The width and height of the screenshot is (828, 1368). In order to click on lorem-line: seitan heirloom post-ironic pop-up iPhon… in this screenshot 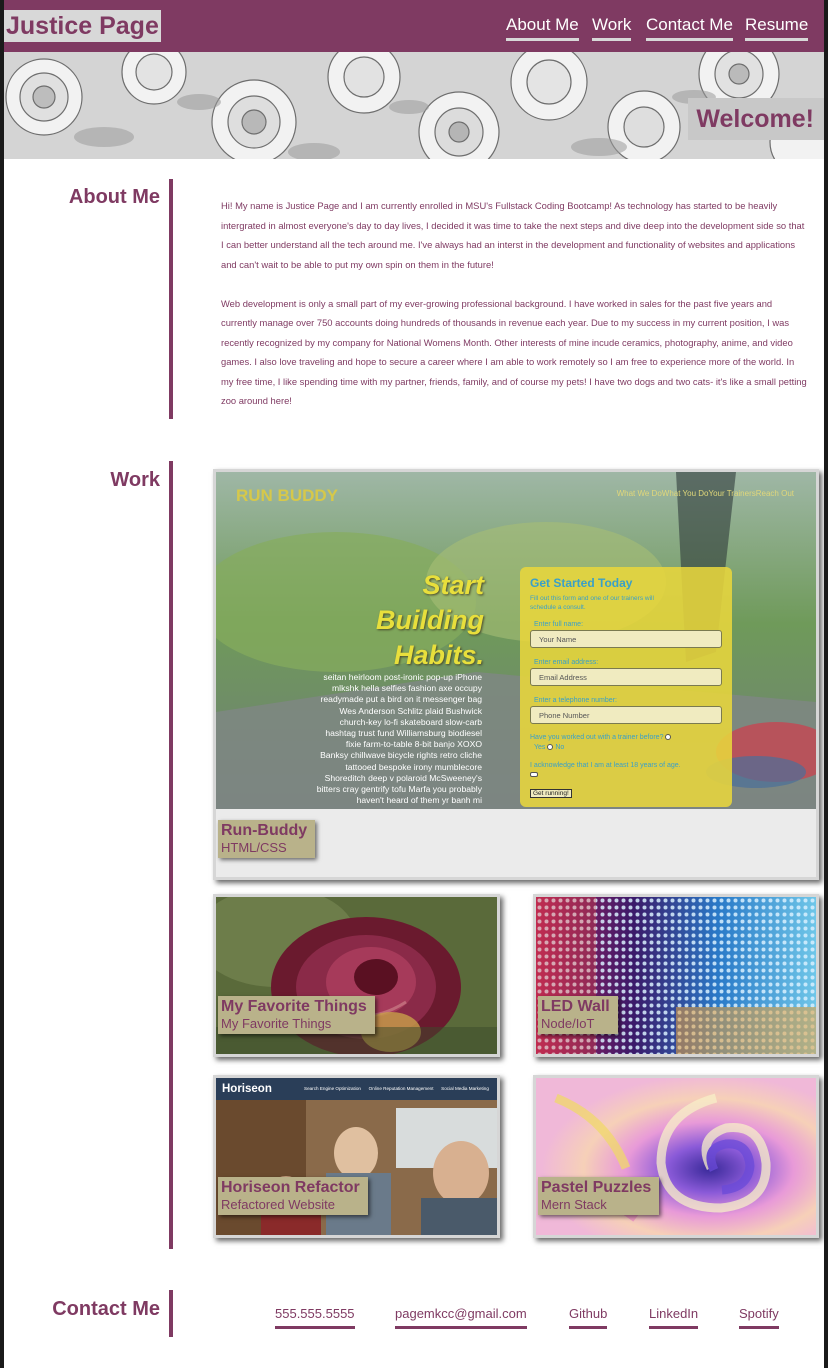, I will do `click(402, 677)`.